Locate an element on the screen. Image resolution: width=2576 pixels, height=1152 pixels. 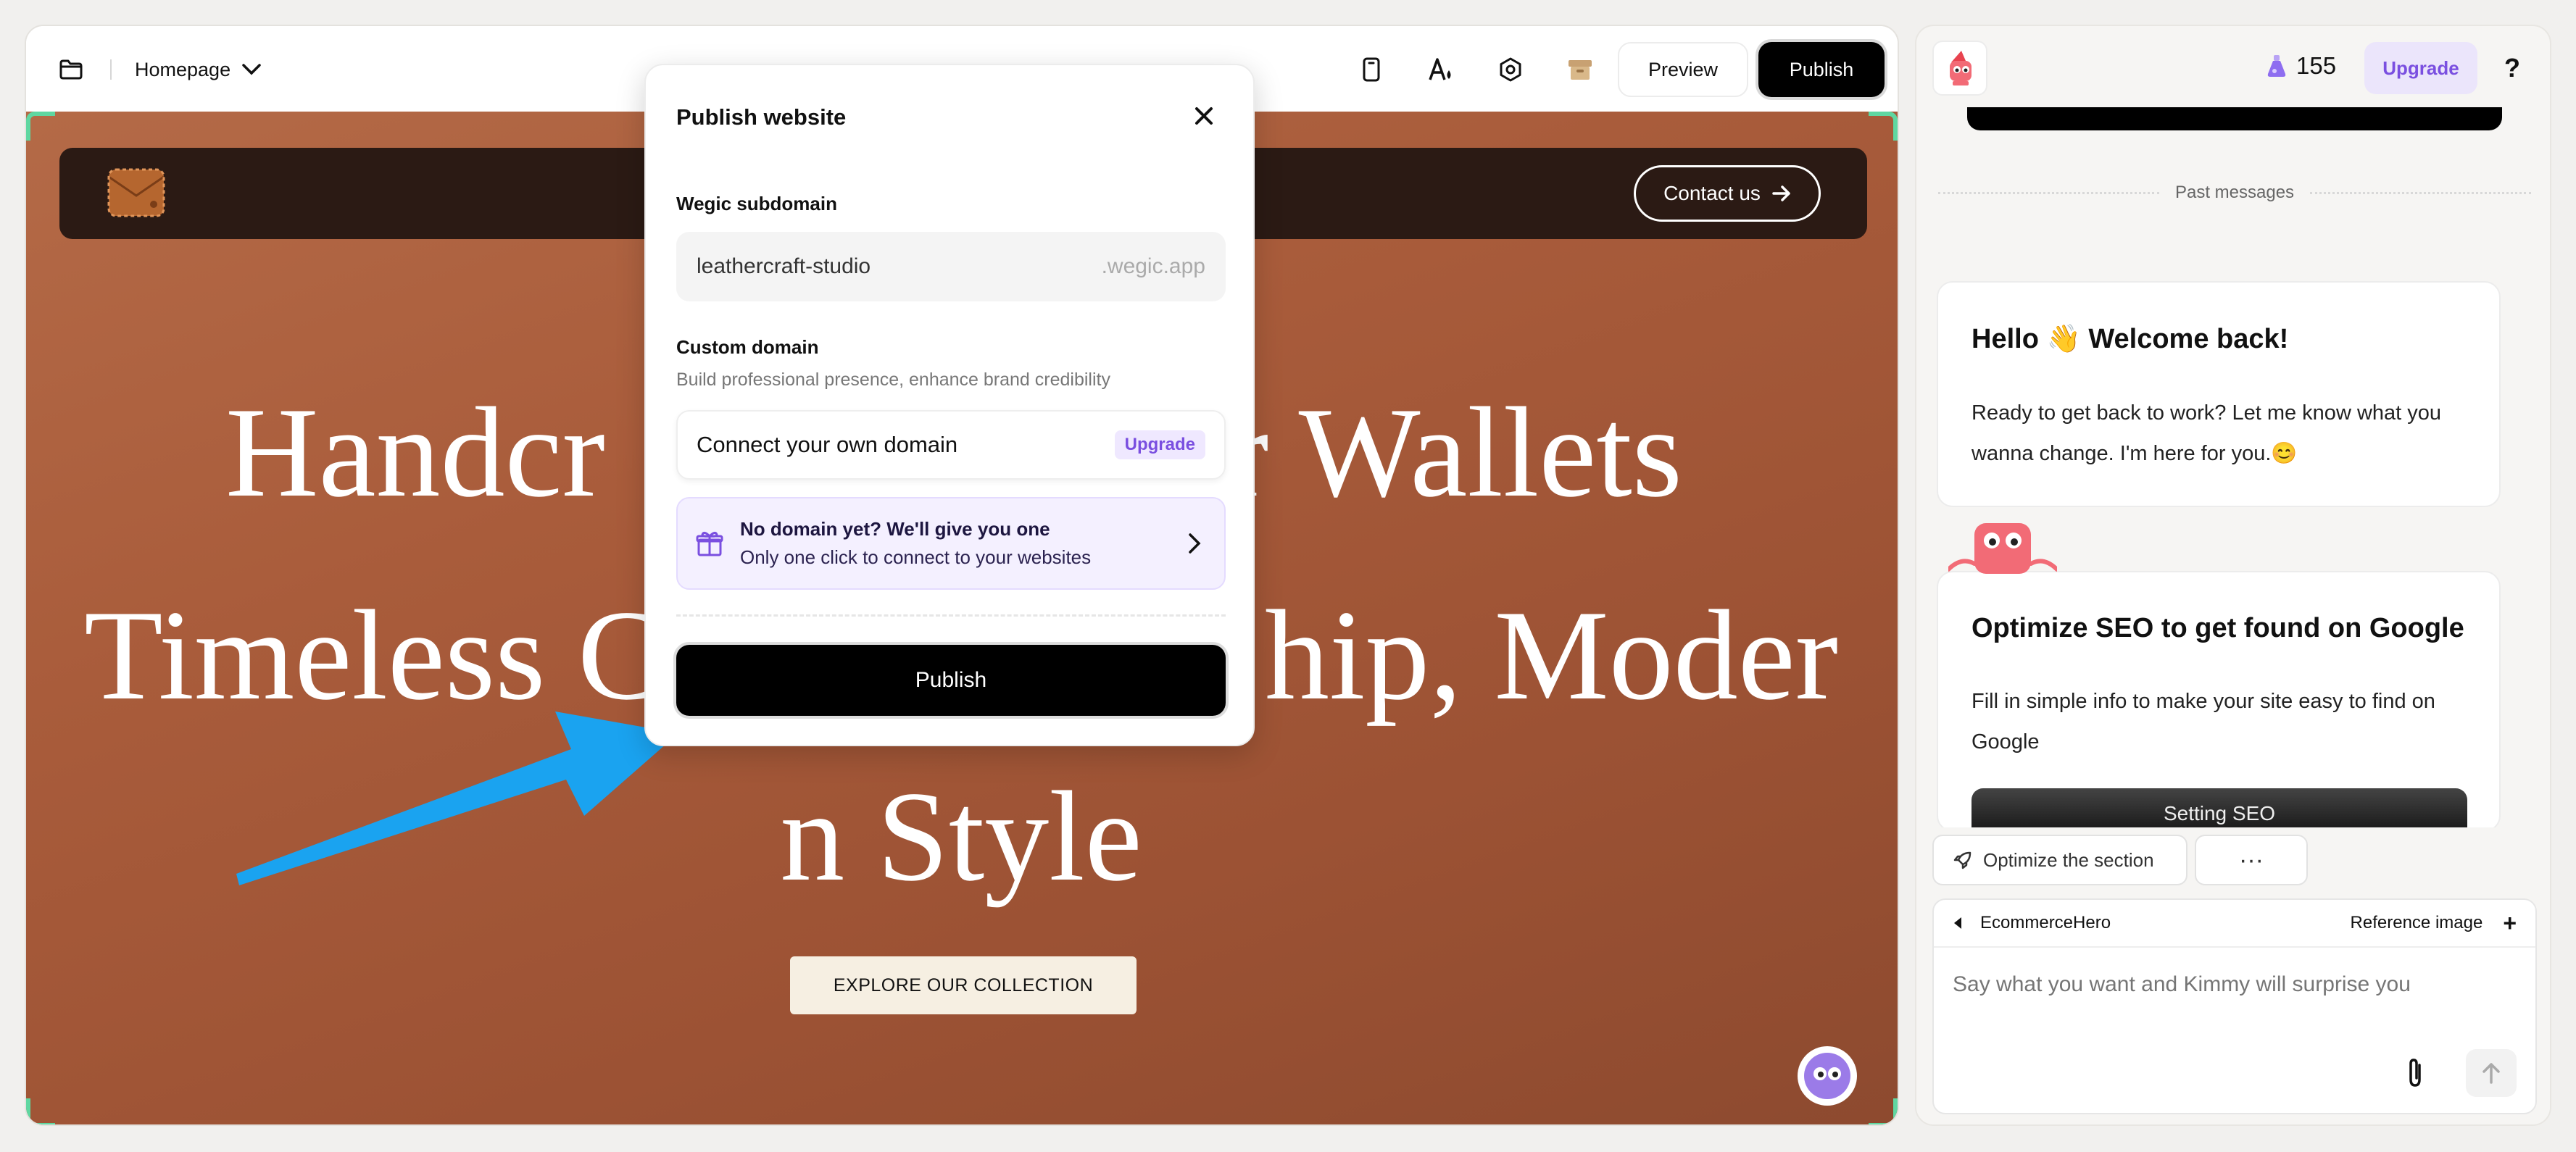
chevron-right-icon is located at coordinates (1195, 543).